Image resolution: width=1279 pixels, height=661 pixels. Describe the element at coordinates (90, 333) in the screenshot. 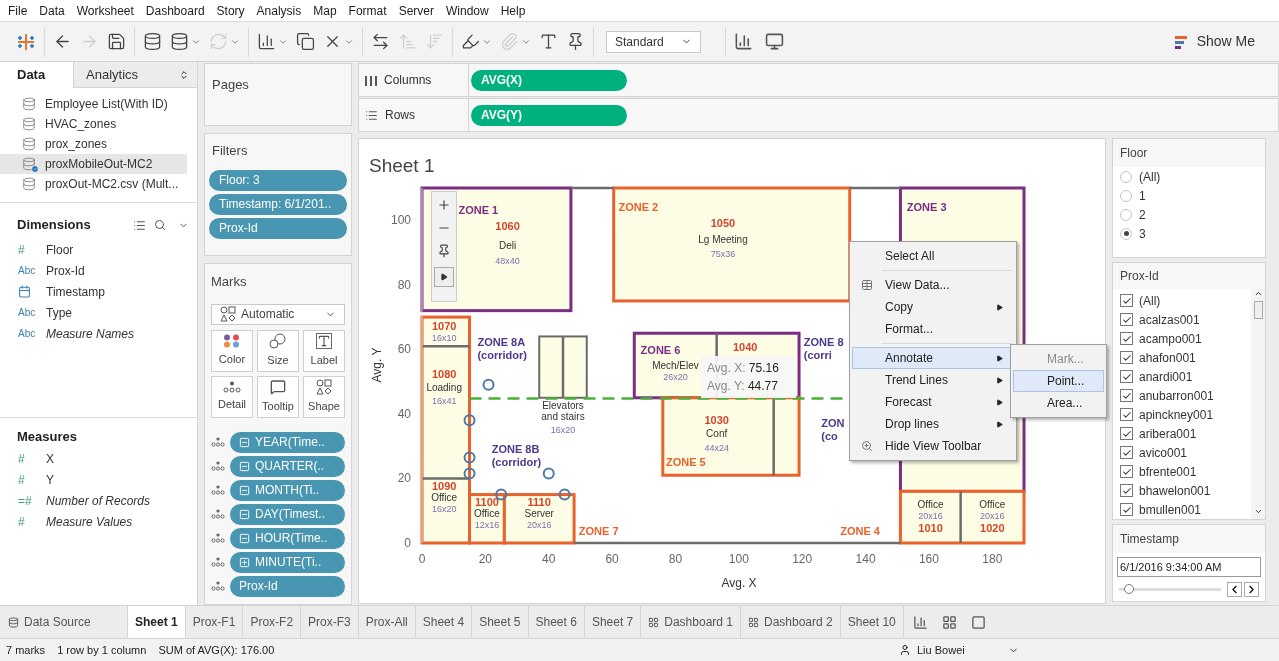

I see `field-name: Measure Names` at that location.